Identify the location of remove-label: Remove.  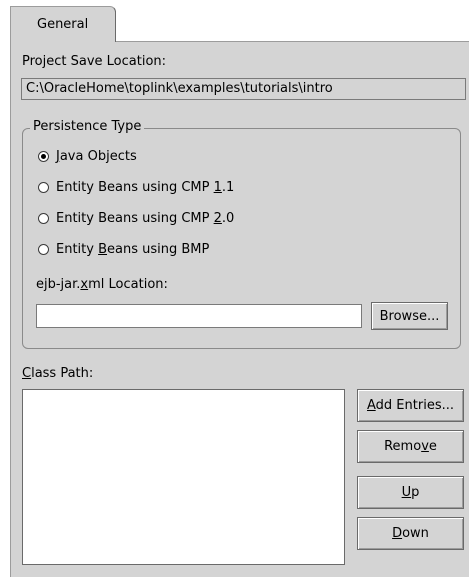
(410, 446).